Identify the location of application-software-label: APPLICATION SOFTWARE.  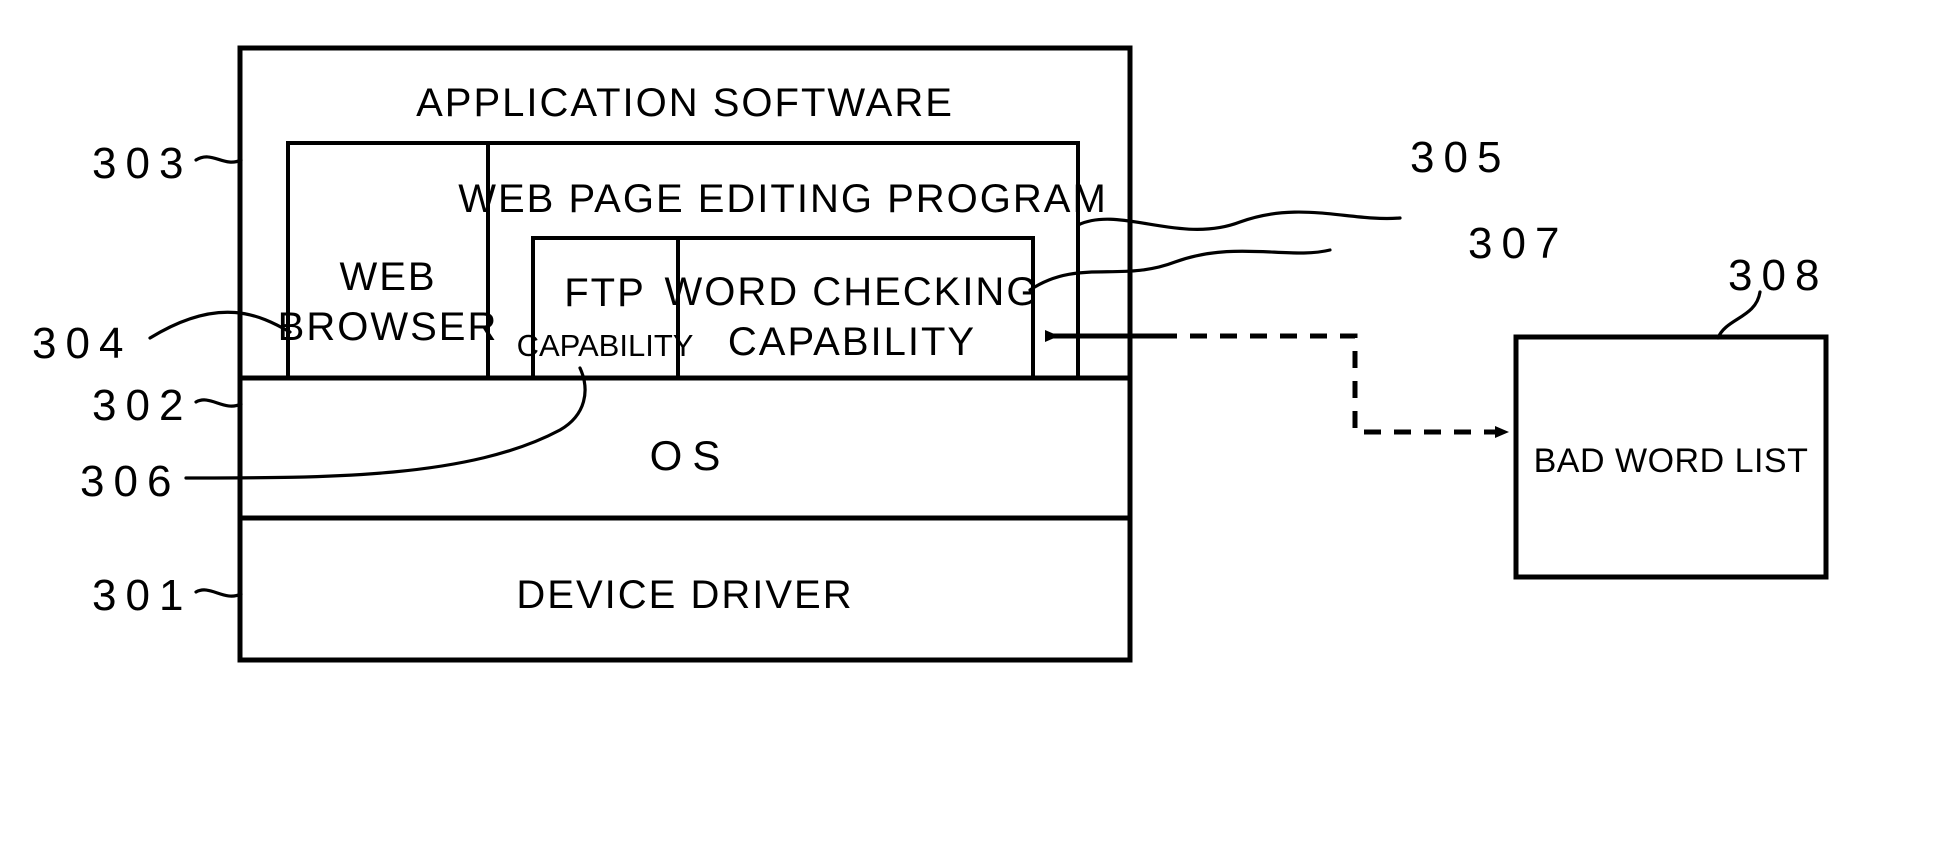
(685, 103).